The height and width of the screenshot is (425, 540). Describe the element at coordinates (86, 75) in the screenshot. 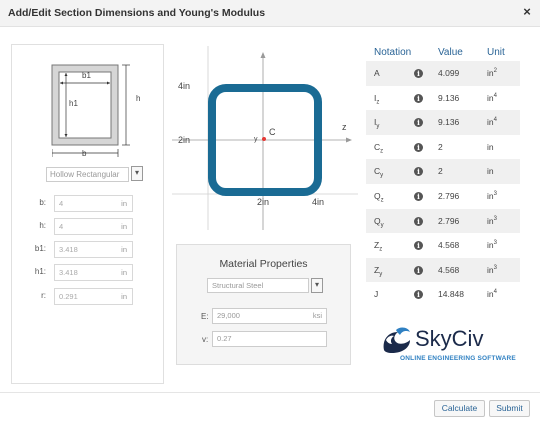

I see `thumb-b1-label: b1` at that location.